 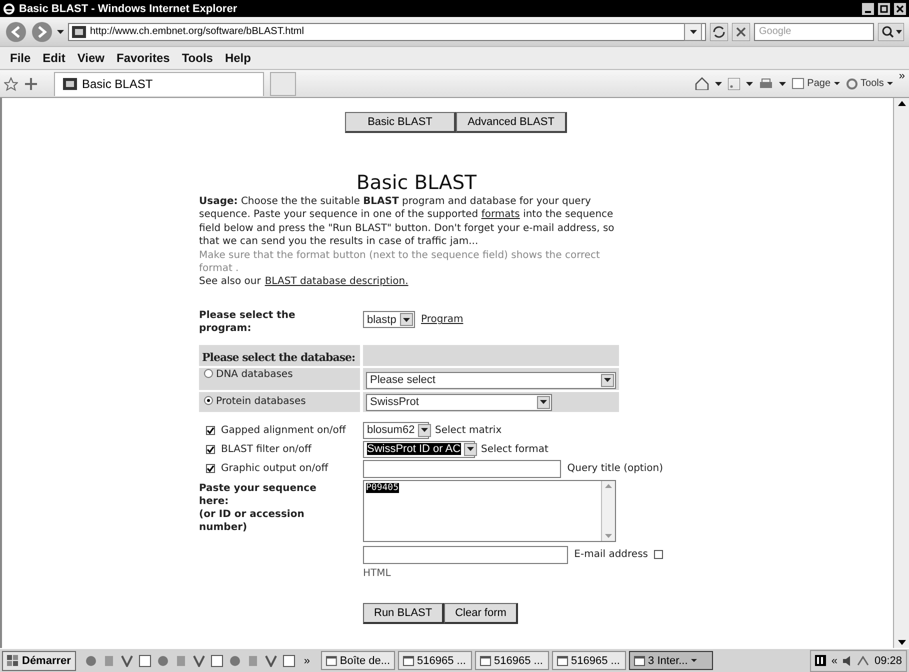 What do you see at coordinates (491, 380) in the screenshot?
I see `database-select: Please select` at bounding box center [491, 380].